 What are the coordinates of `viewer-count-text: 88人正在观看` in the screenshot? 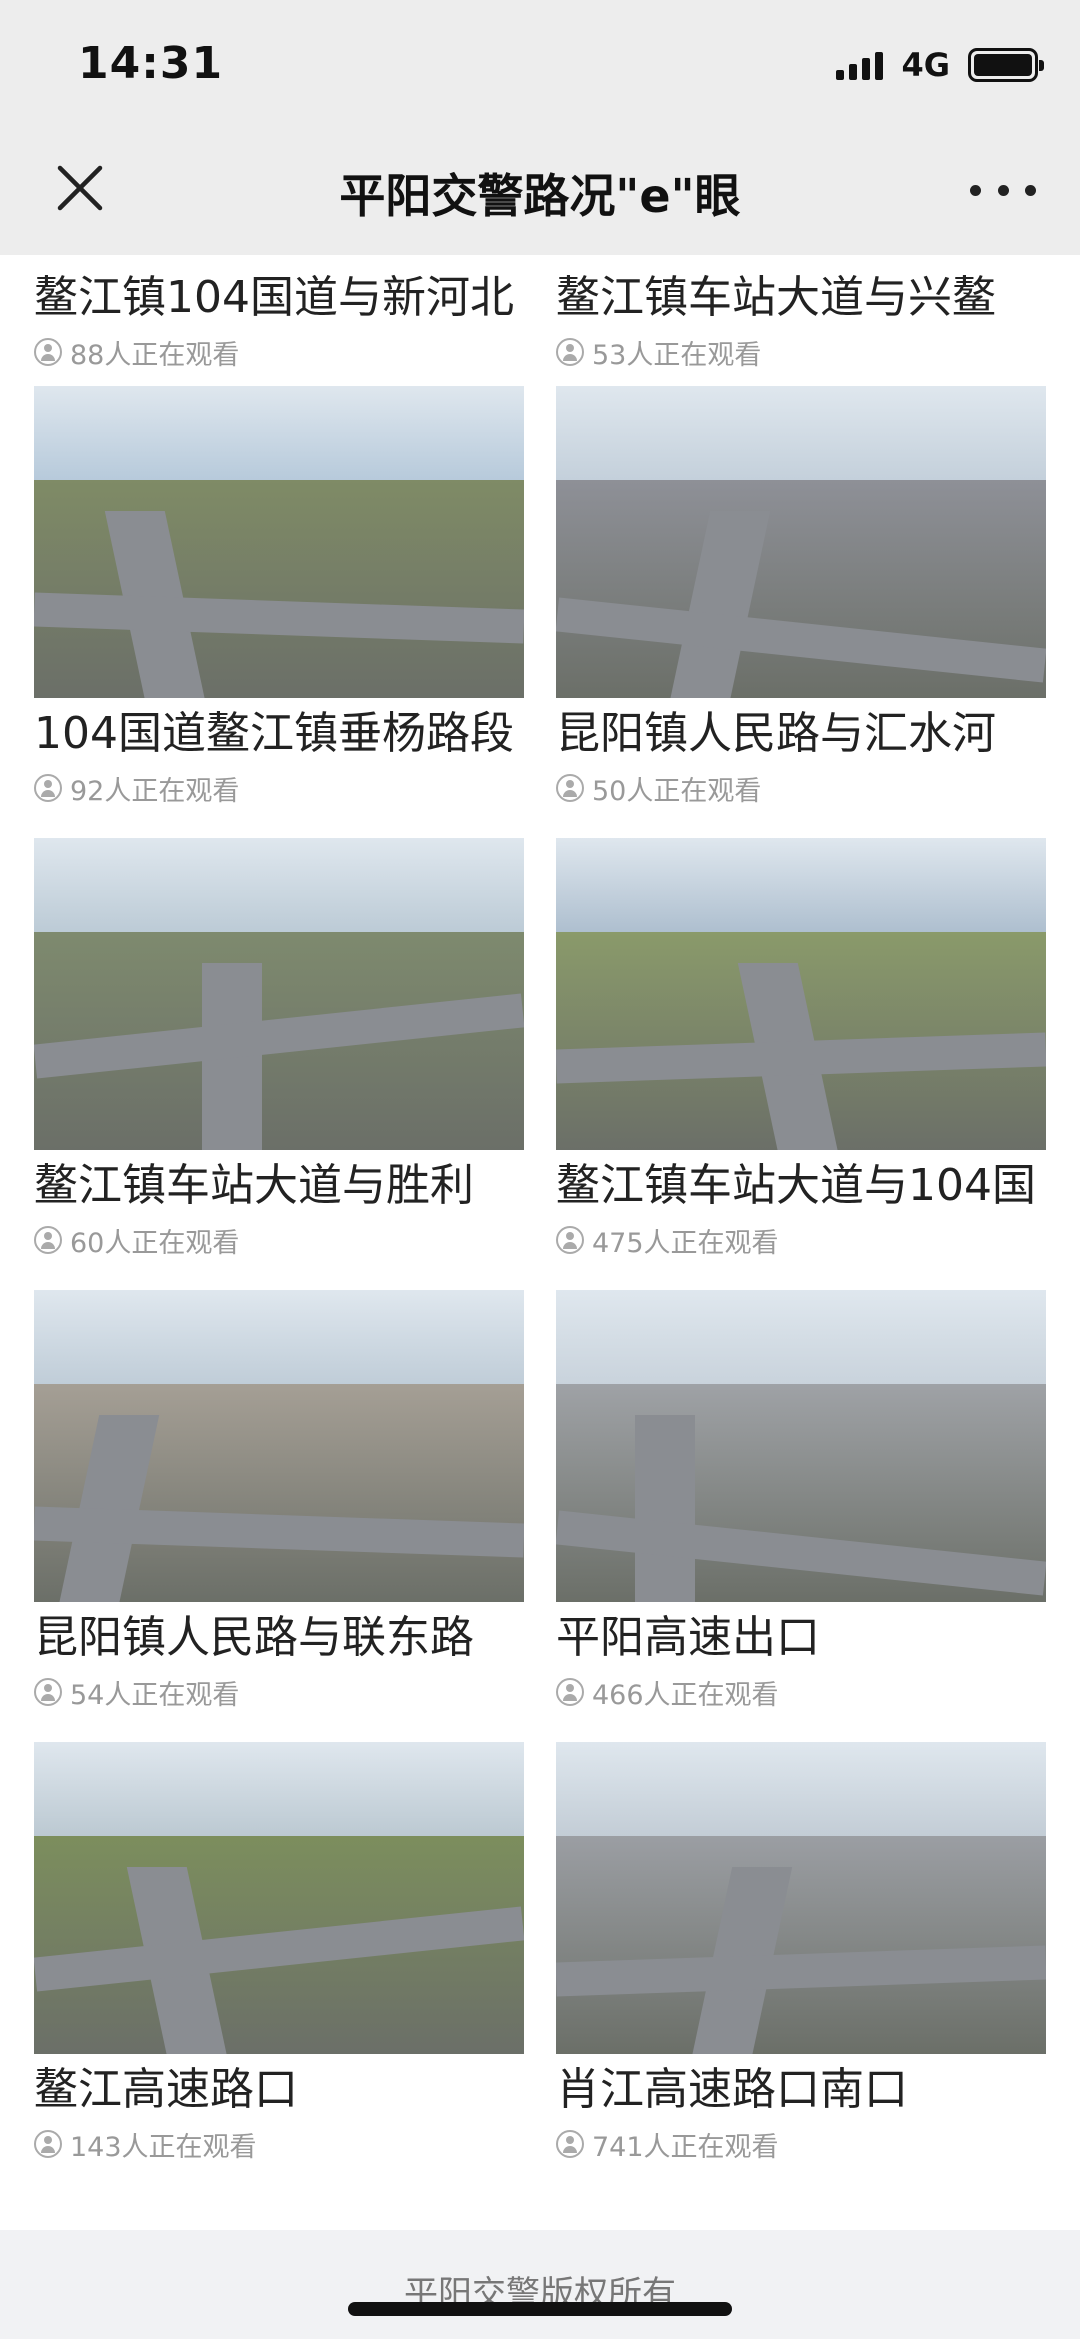 It's located at (155, 355).